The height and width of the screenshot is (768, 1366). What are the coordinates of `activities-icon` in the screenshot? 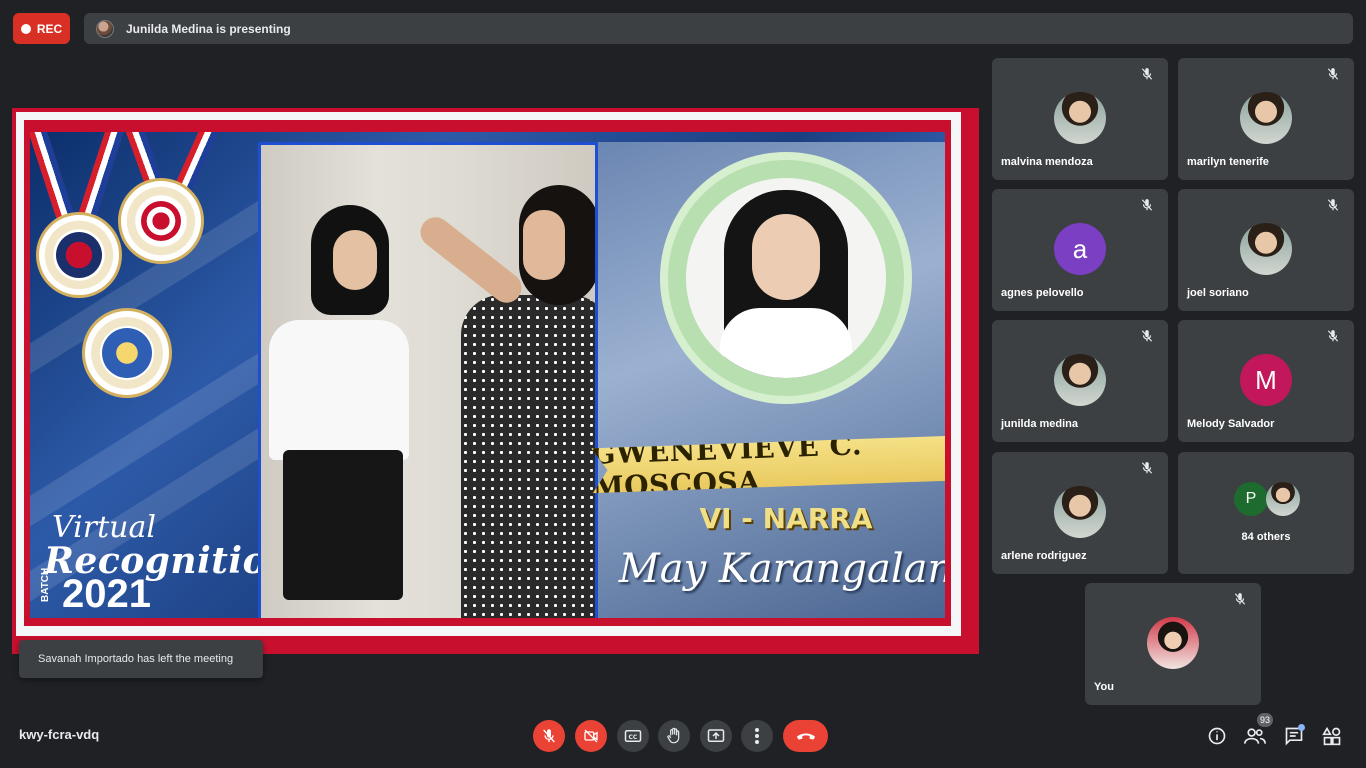 It's located at (1331, 736).